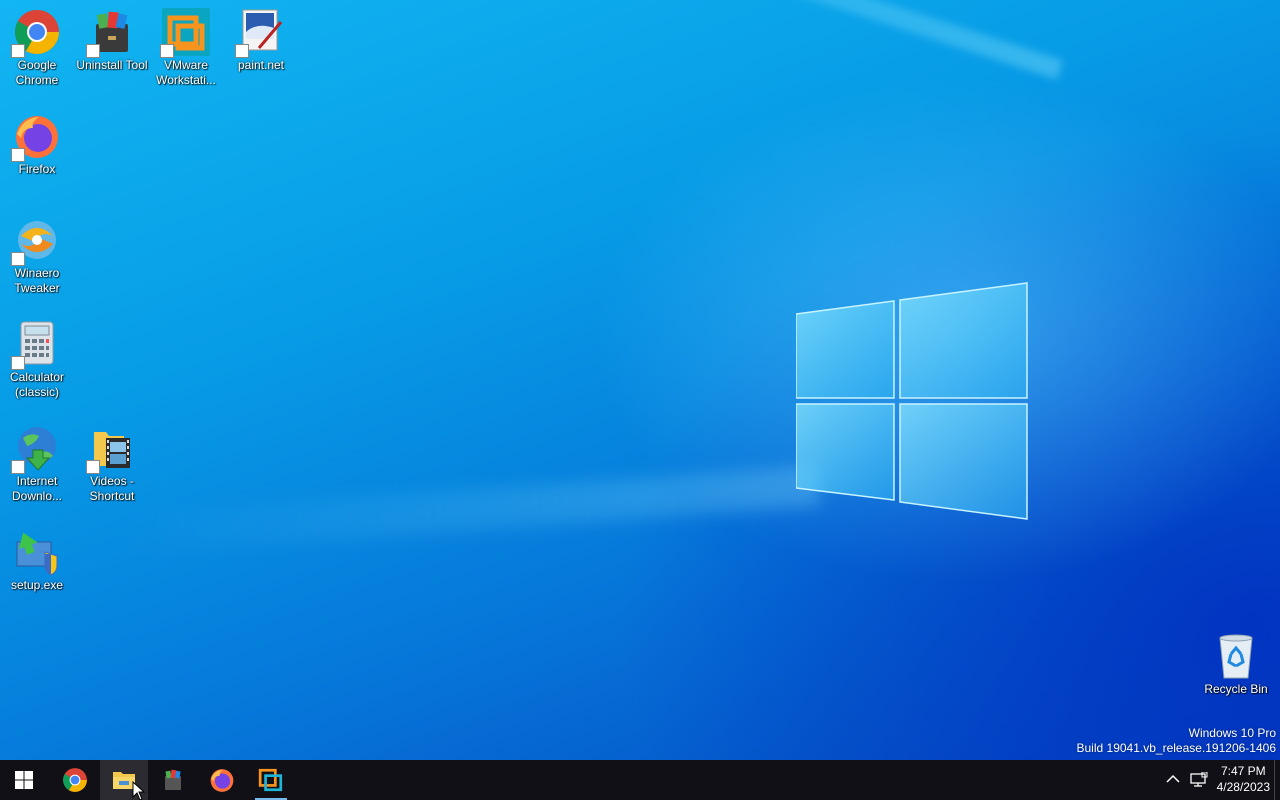  What do you see at coordinates (36, 345) in the screenshot?
I see `calculator-icon` at bounding box center [36, 345].